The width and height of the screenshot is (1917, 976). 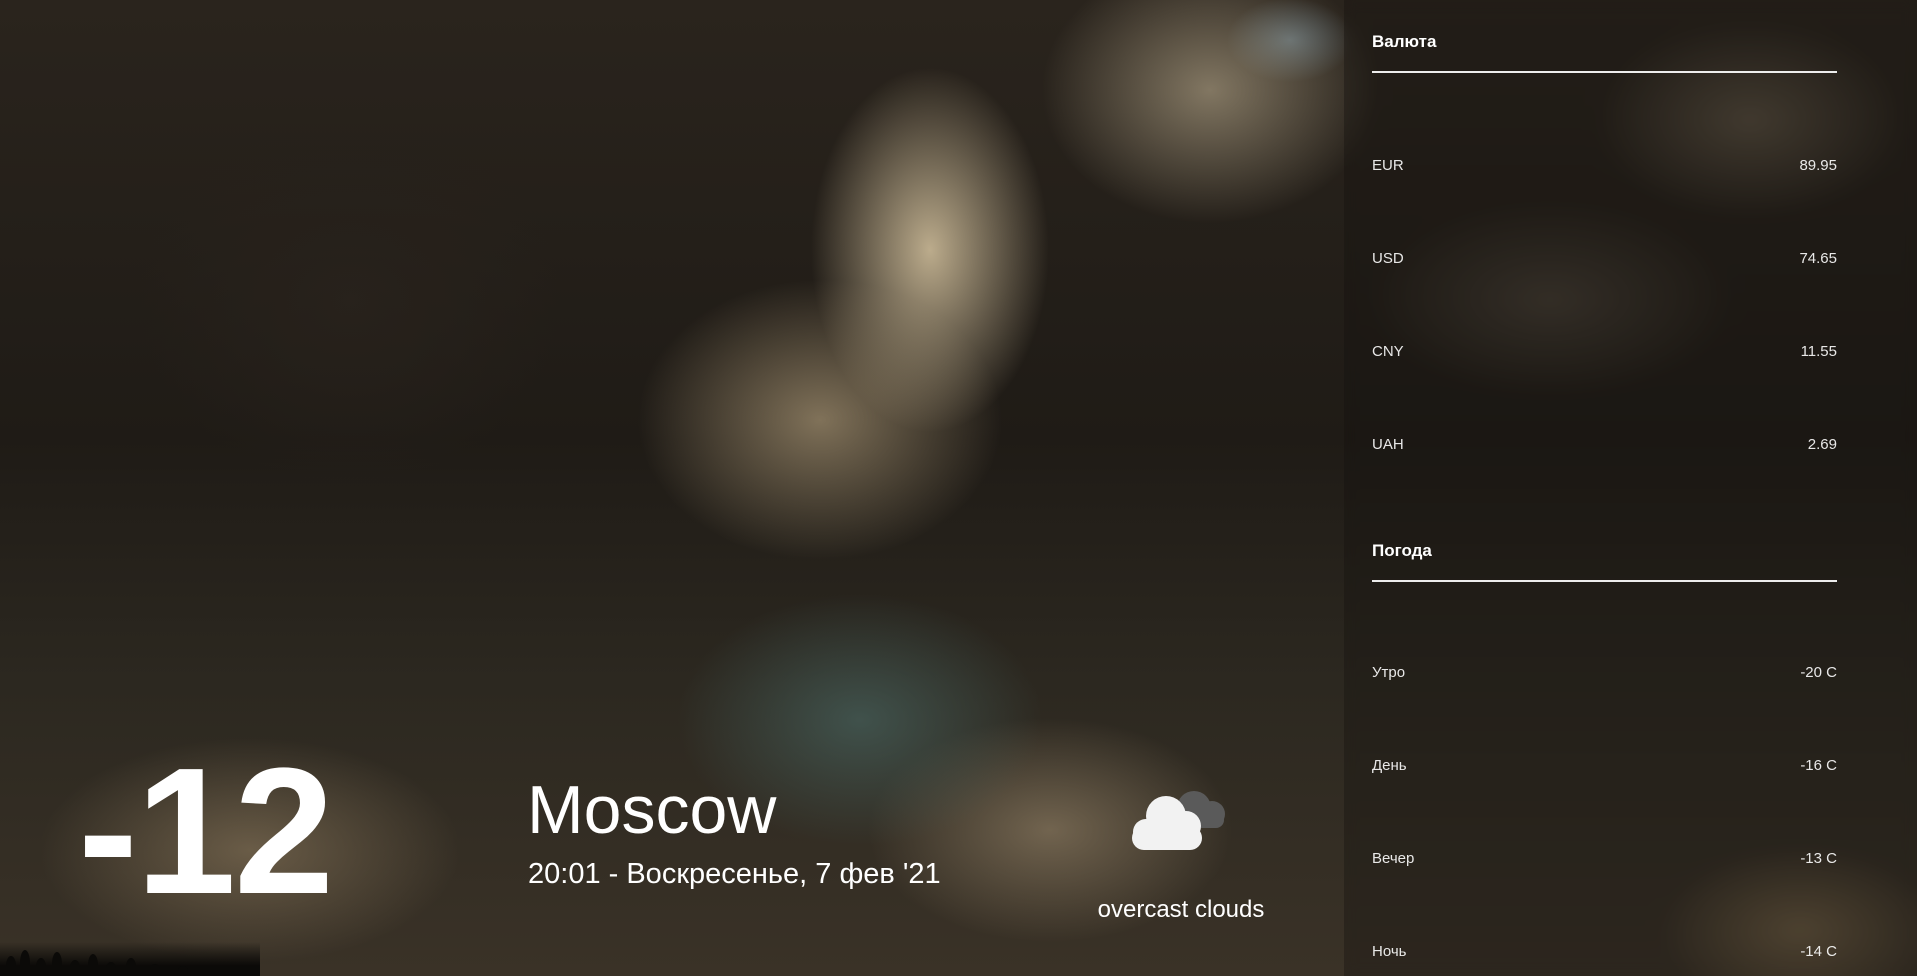 I want to click on currency-rate: 2.69, so click(x=1822, y=444).